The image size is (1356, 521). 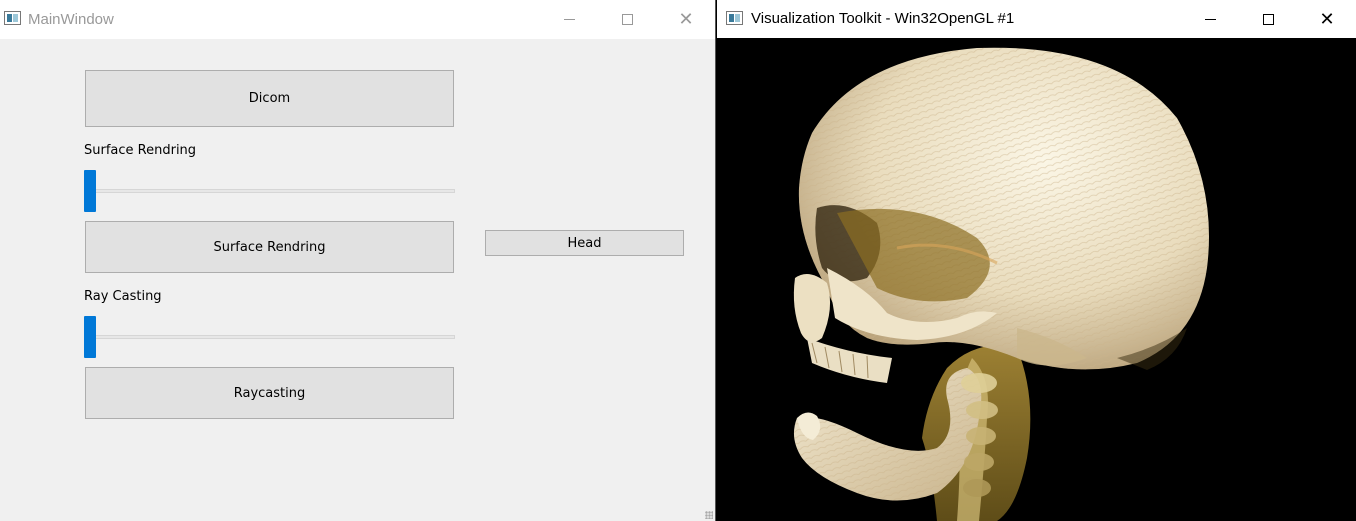 I want to click on vtk-app-icon, so click(x=734, y=18).